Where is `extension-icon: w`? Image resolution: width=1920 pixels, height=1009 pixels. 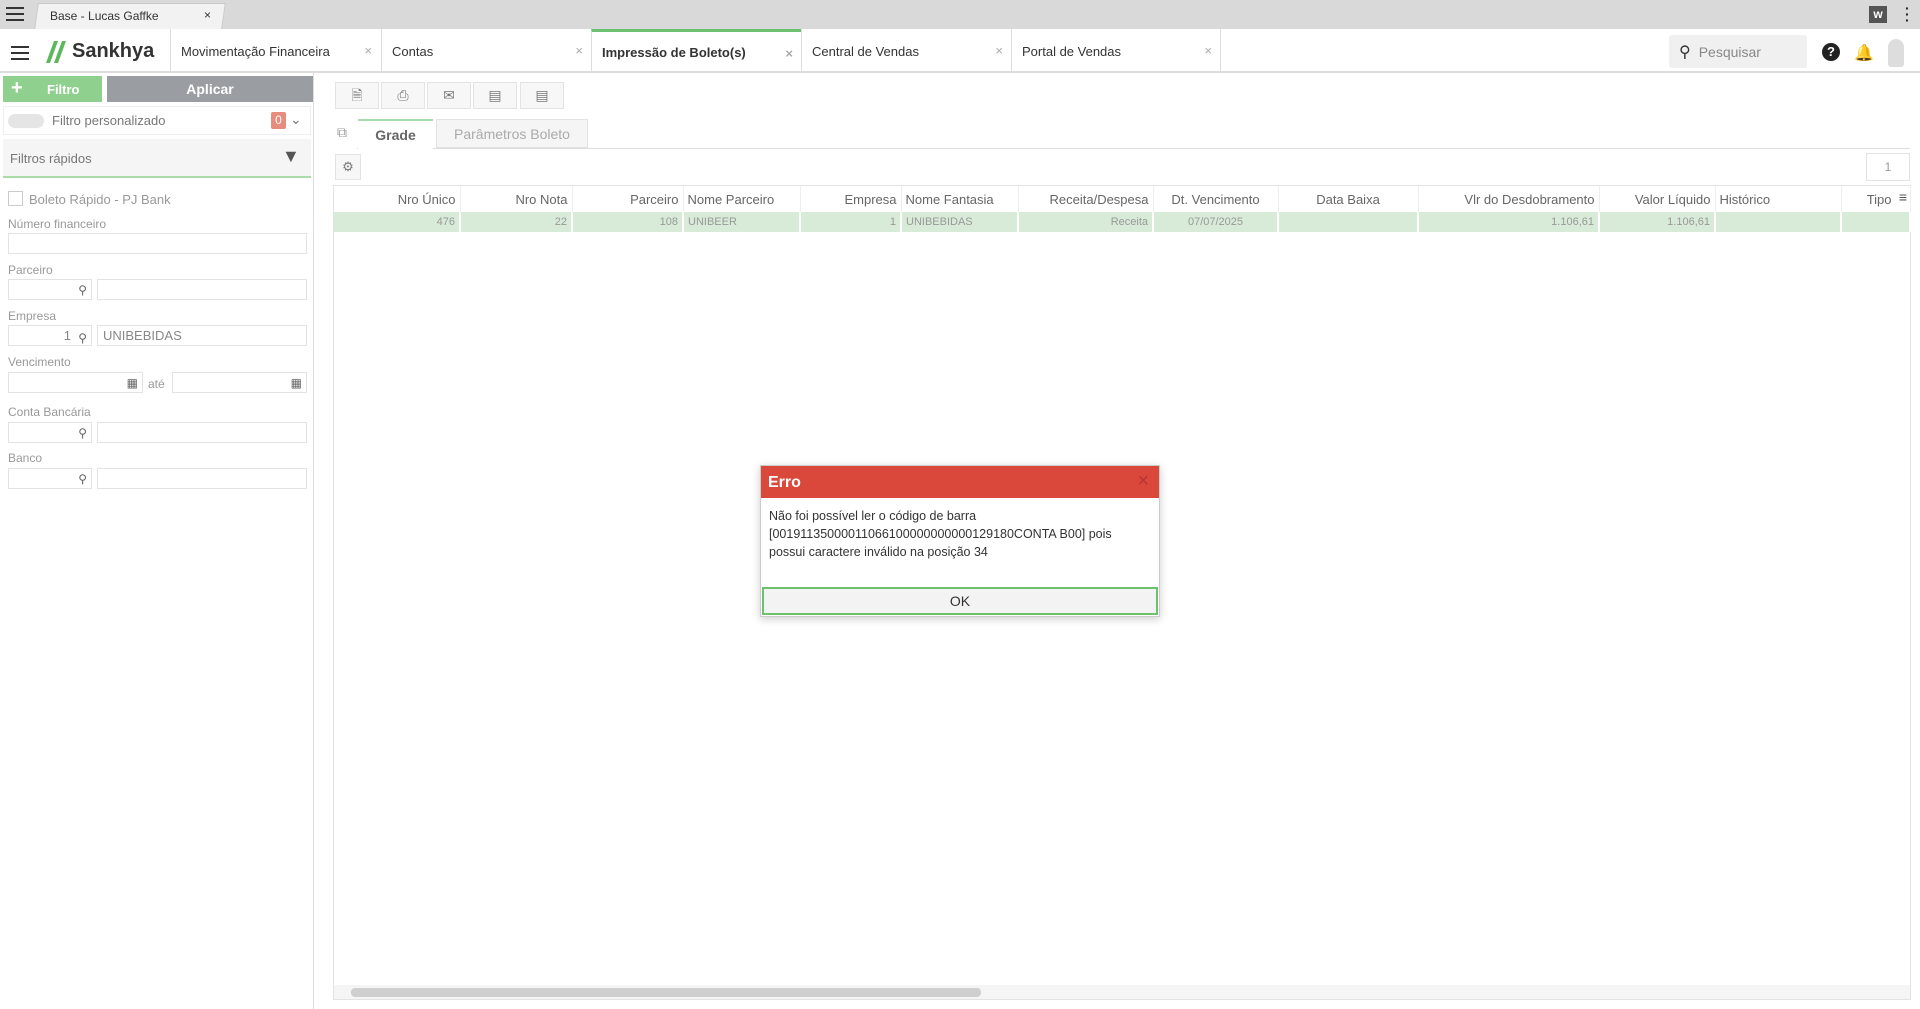 extension-icon: w is located at coordinates (1878, 14).